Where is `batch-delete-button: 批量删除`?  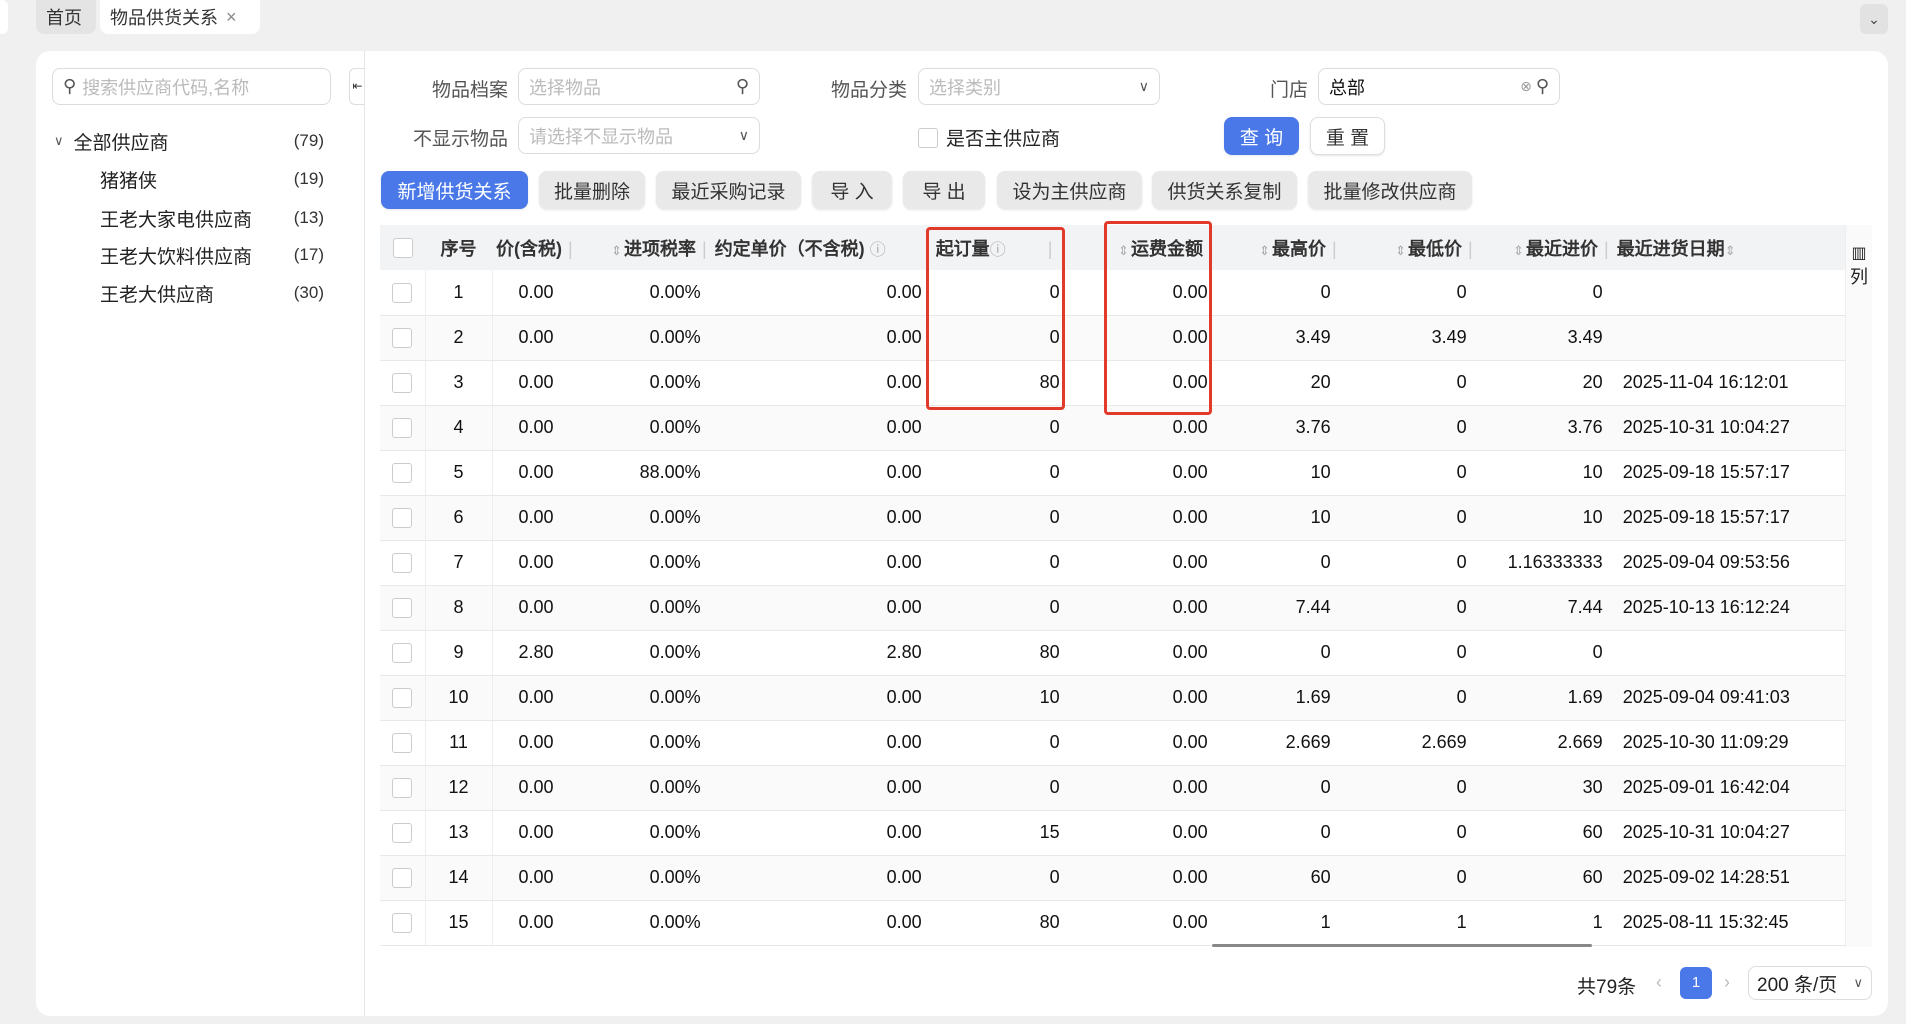
batch-delete-button: 批量删除 is located at coordinates (592, 190).